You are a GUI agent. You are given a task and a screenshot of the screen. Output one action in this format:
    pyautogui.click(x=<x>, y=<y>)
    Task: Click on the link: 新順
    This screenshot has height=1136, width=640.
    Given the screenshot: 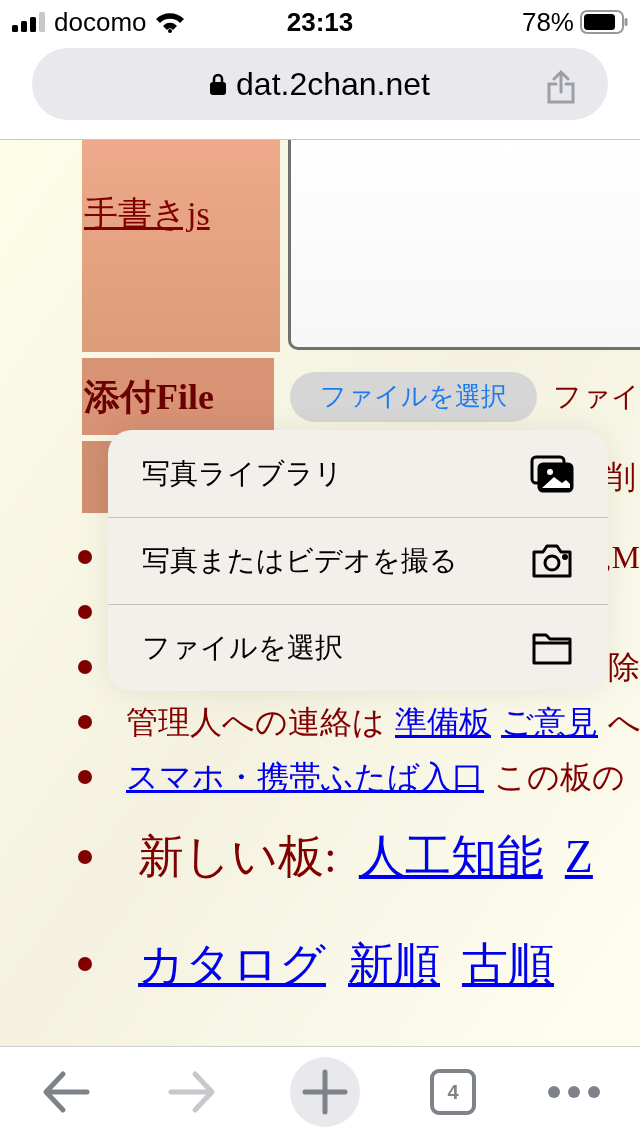 What is the action you would take?
    pyautogui.click(x=394, y=964)
    